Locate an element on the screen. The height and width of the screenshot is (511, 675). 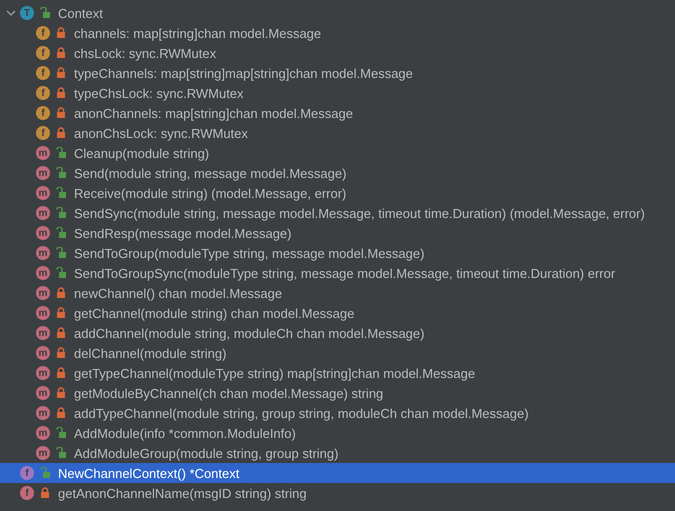
tree-item: m AddModuleGroup(module string, group string) is located at coordinates (337, 453).